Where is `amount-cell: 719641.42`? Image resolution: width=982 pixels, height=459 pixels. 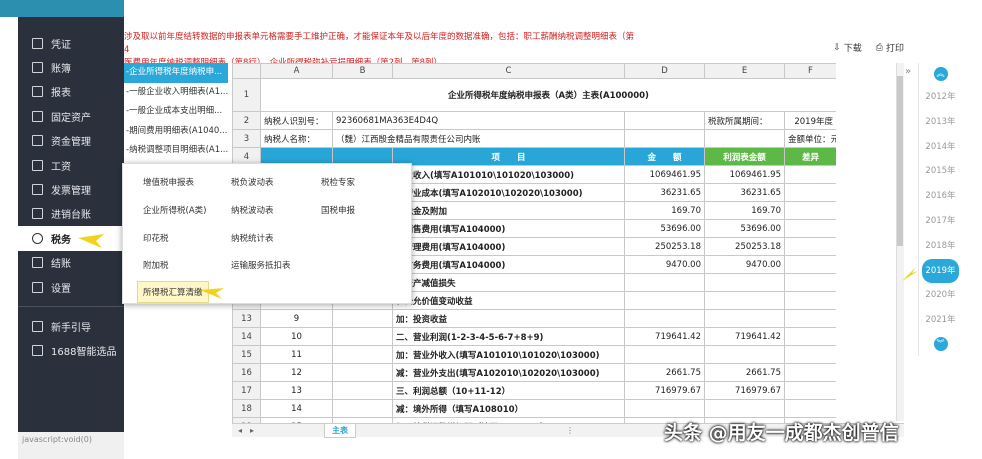
amount-cell: 719641.42 is located at coordinates (664, 336).